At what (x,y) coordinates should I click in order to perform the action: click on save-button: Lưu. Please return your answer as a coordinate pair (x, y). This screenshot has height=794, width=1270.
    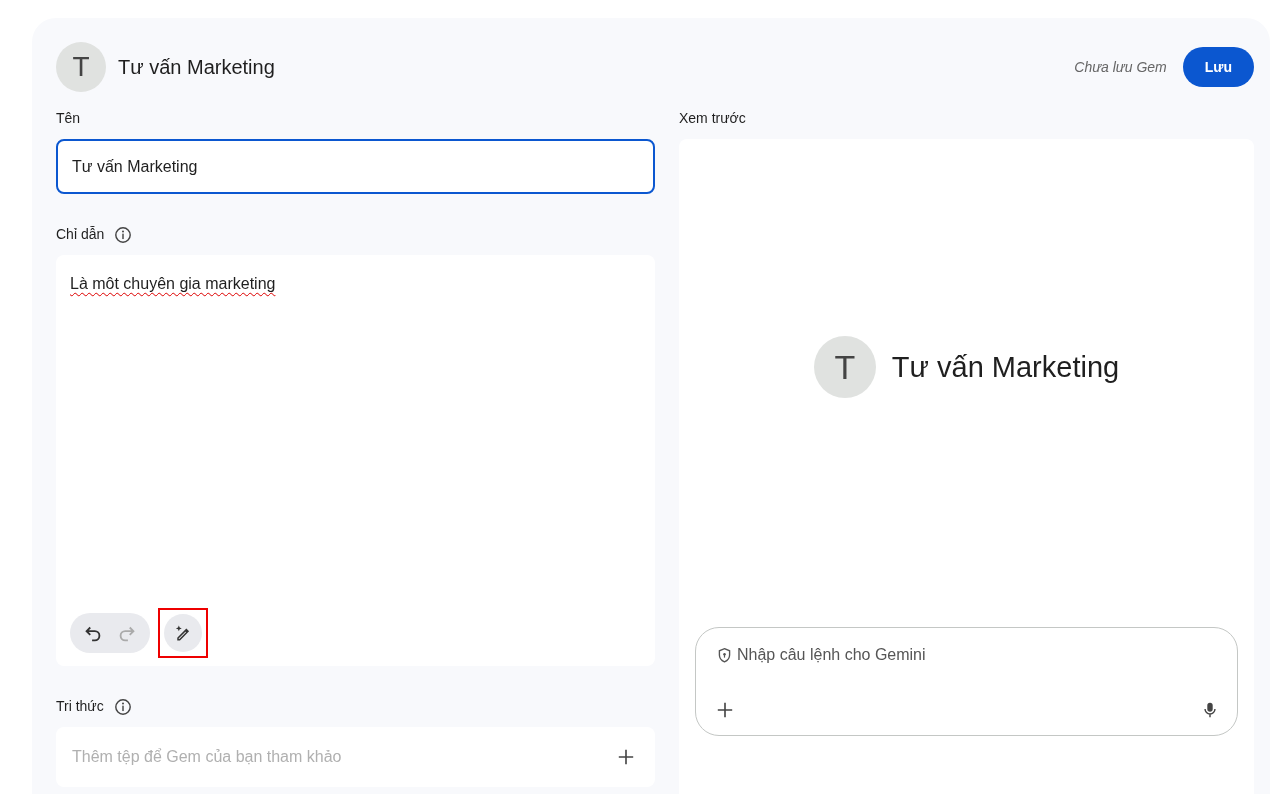
    Looking at the image, I should click on (1218, 67).